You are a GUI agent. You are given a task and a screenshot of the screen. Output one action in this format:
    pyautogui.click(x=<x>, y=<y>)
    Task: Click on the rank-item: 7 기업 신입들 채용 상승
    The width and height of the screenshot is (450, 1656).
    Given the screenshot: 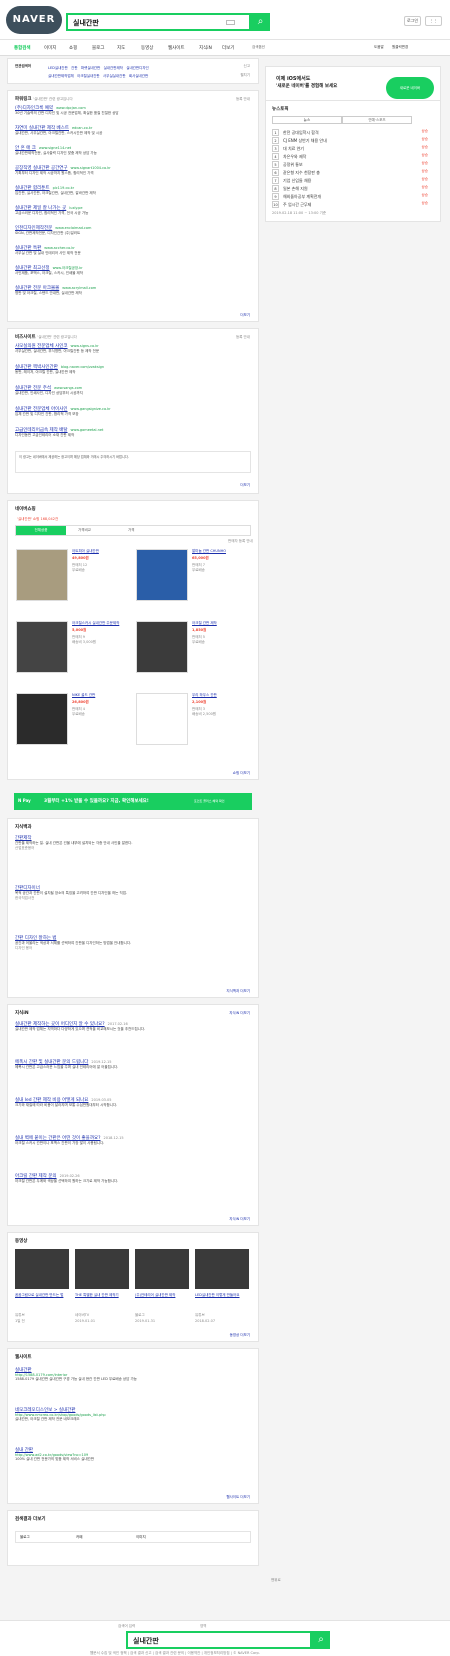 What is the action you would take?
    pyautogui.click(x=352, y=181)
    